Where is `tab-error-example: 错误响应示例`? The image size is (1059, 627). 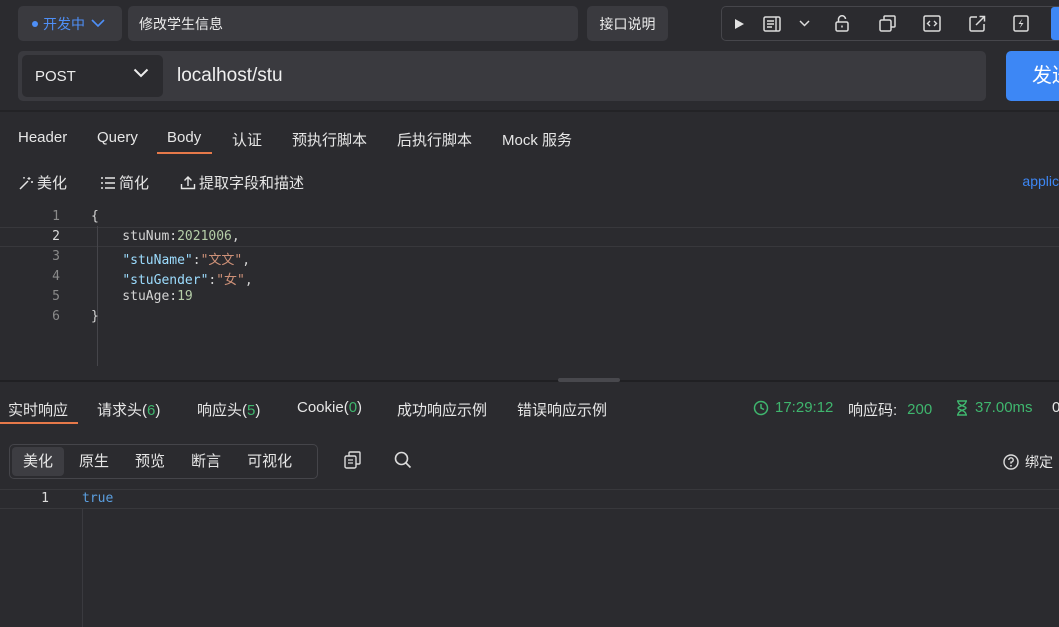
tab-error-example: 错误响应示例 is located at coordinates (562, 409).